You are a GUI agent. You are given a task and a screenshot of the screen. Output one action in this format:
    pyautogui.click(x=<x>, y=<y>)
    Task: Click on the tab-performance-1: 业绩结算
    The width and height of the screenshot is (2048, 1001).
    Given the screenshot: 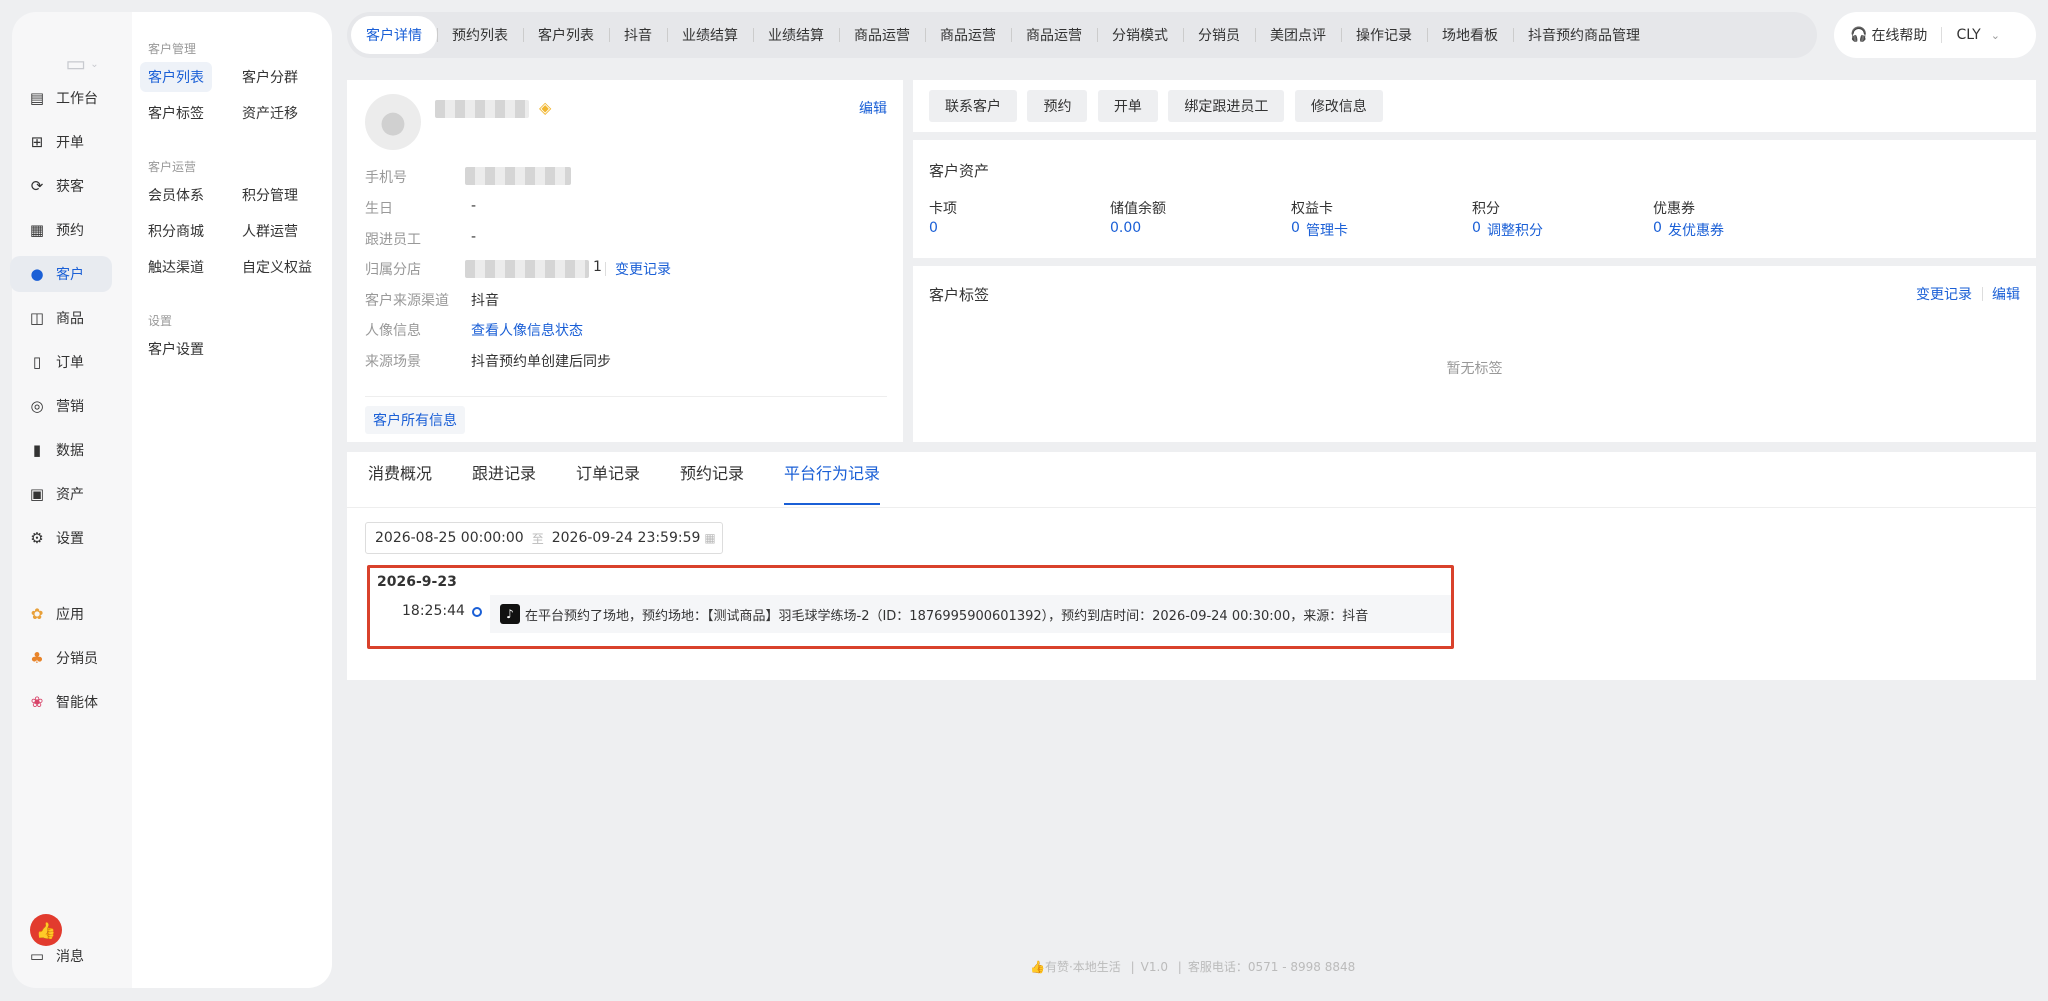 What is the action you would take?
    pyautogui.click(x=710, y=35)
    